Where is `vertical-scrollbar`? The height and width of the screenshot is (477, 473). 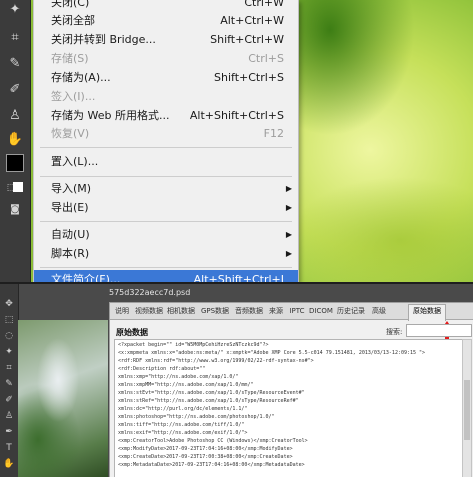
vertical-scrollbar is located at coordinates (467, 408).